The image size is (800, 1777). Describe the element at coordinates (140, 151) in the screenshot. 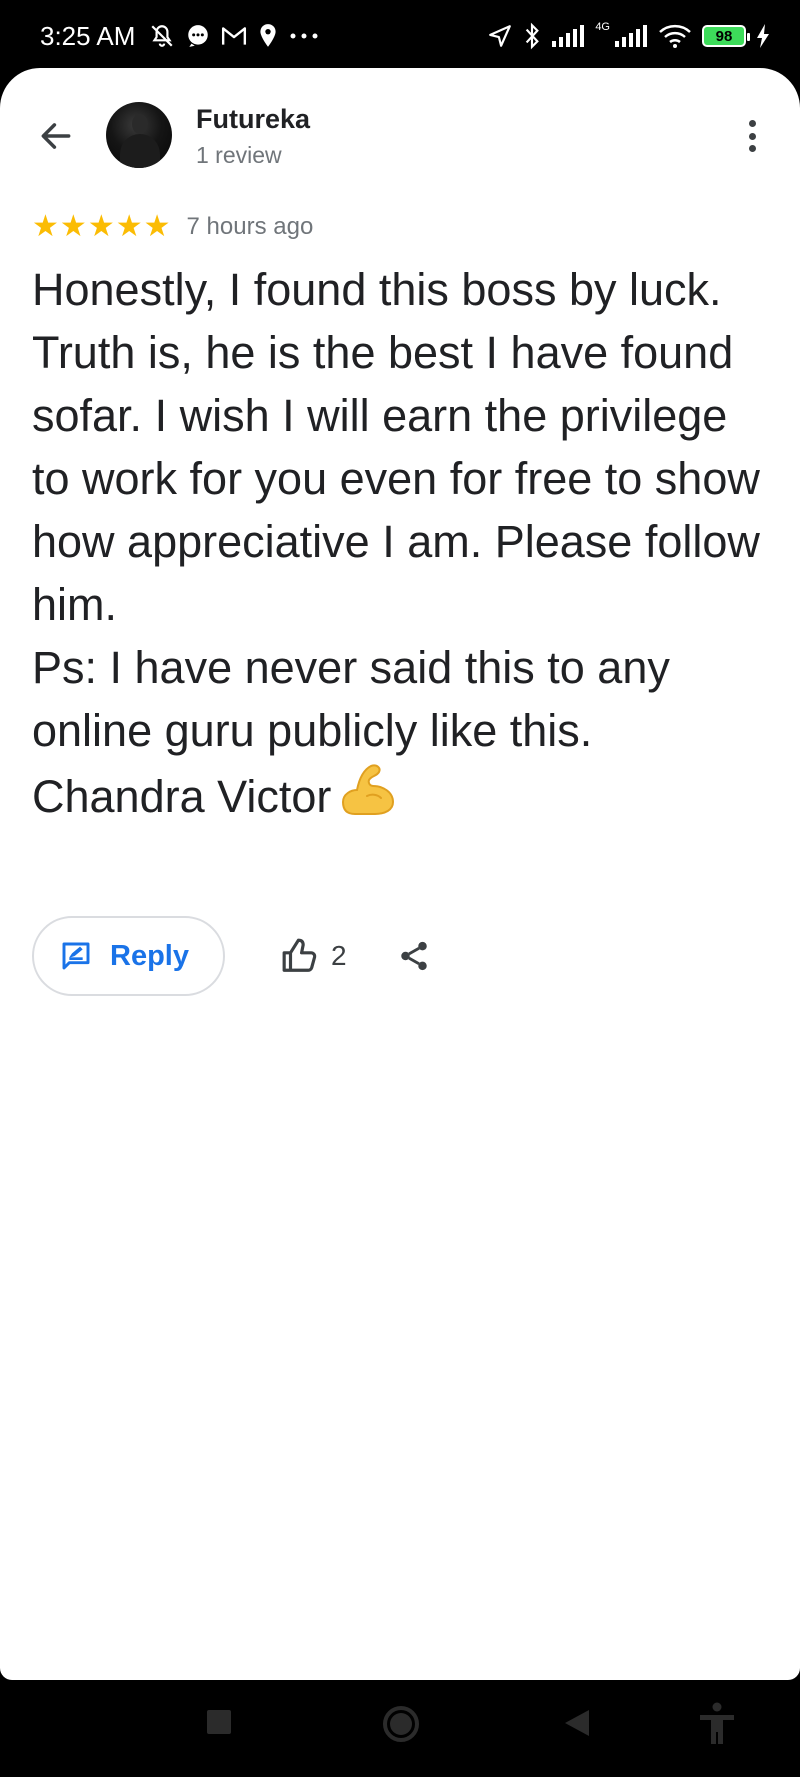

I see `avatar-body` at that location.